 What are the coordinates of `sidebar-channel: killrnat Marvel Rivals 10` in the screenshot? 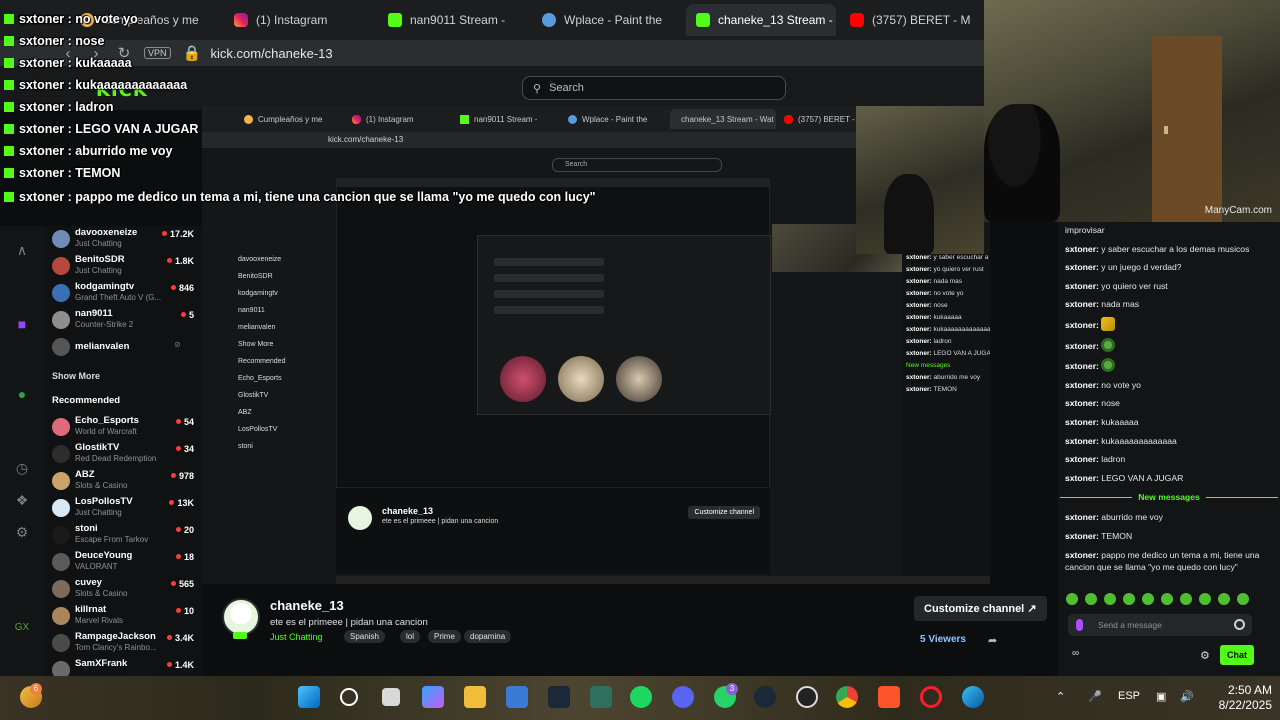 It's located at (123, 616).